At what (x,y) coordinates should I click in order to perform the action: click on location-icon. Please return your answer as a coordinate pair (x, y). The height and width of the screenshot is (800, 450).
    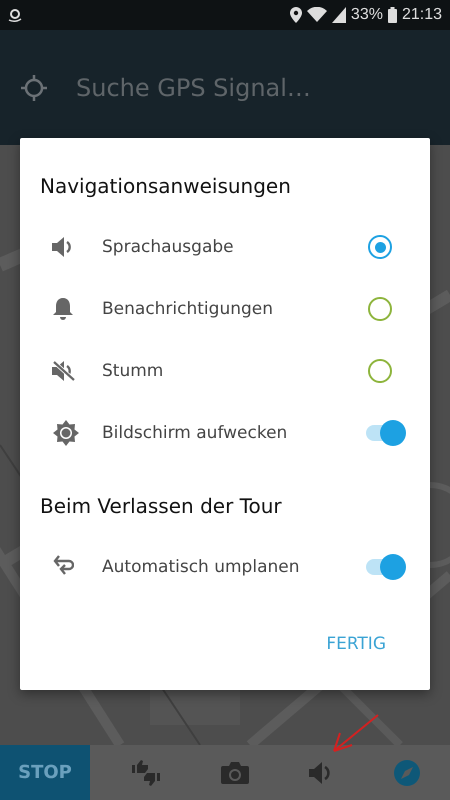
    Looking at the image, I should click on (296, 15).